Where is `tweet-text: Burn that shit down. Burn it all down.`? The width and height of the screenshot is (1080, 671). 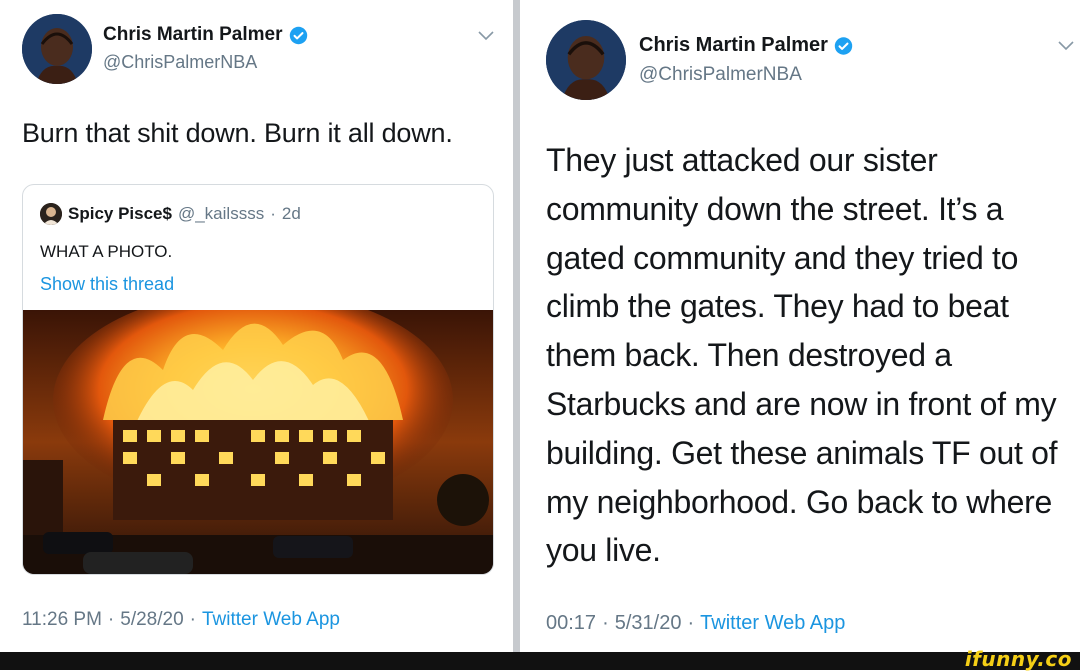
tweet-text: Burn that shit down. Burn it all down. is located at coordinates (237, 133).